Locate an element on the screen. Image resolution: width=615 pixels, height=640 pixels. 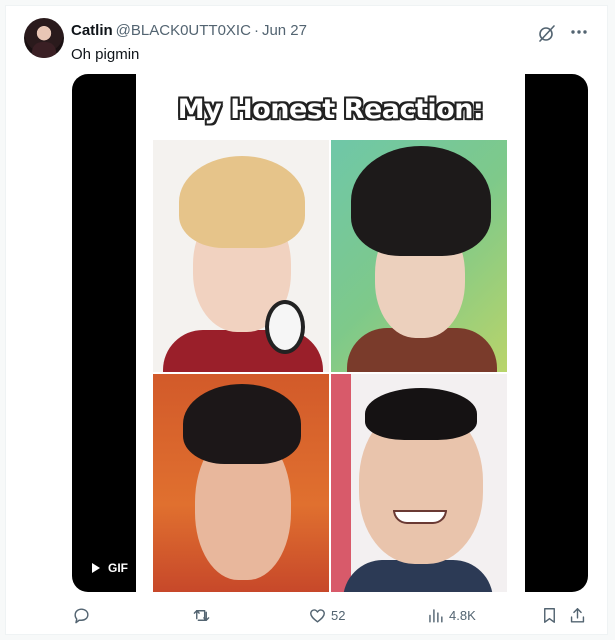
avatar is located at coordinates (44, 38).